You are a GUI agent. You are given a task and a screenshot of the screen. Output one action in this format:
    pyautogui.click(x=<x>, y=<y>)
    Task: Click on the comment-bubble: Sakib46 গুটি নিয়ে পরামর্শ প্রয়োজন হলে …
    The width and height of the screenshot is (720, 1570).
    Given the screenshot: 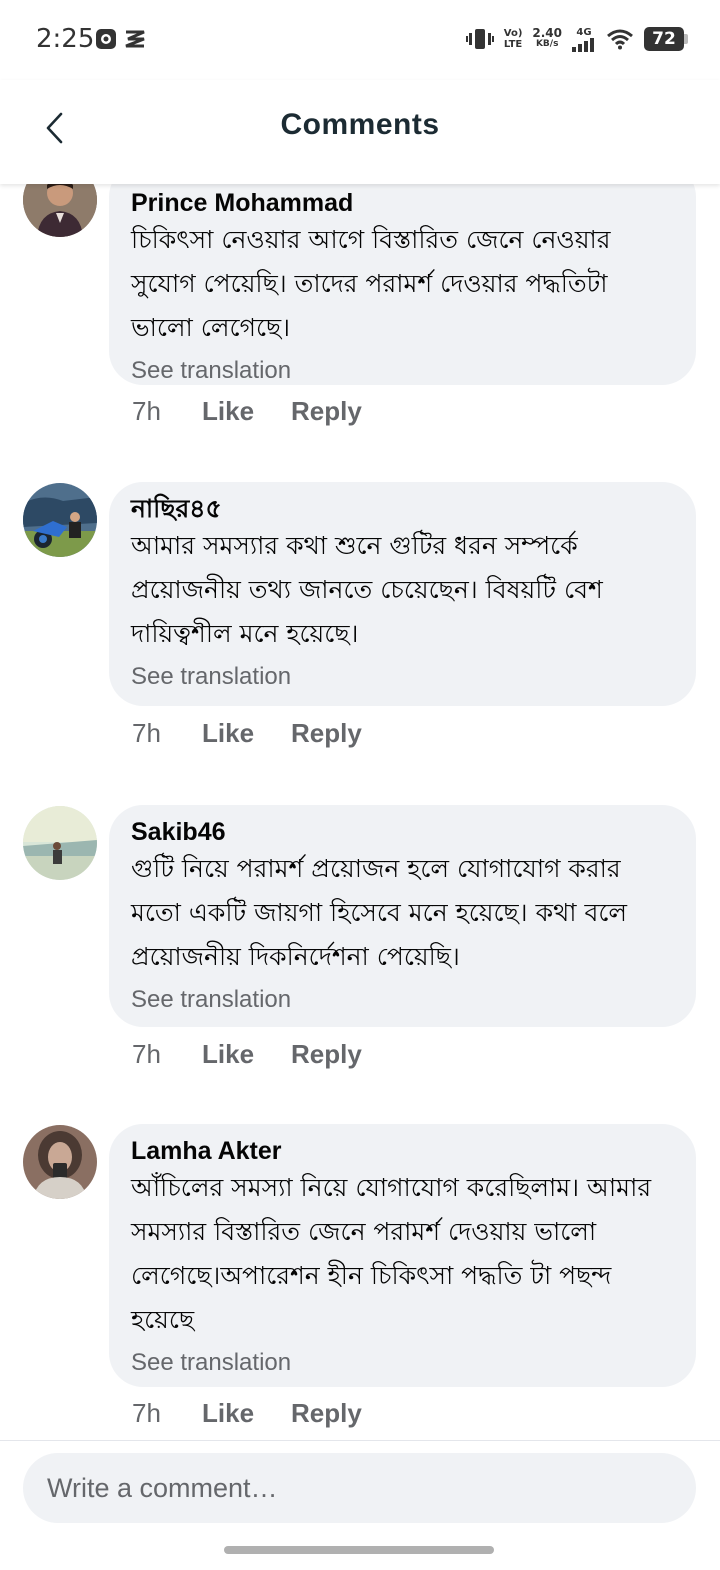 What is the action you would take?
    pyautogui.click(x=402, y=916)
    